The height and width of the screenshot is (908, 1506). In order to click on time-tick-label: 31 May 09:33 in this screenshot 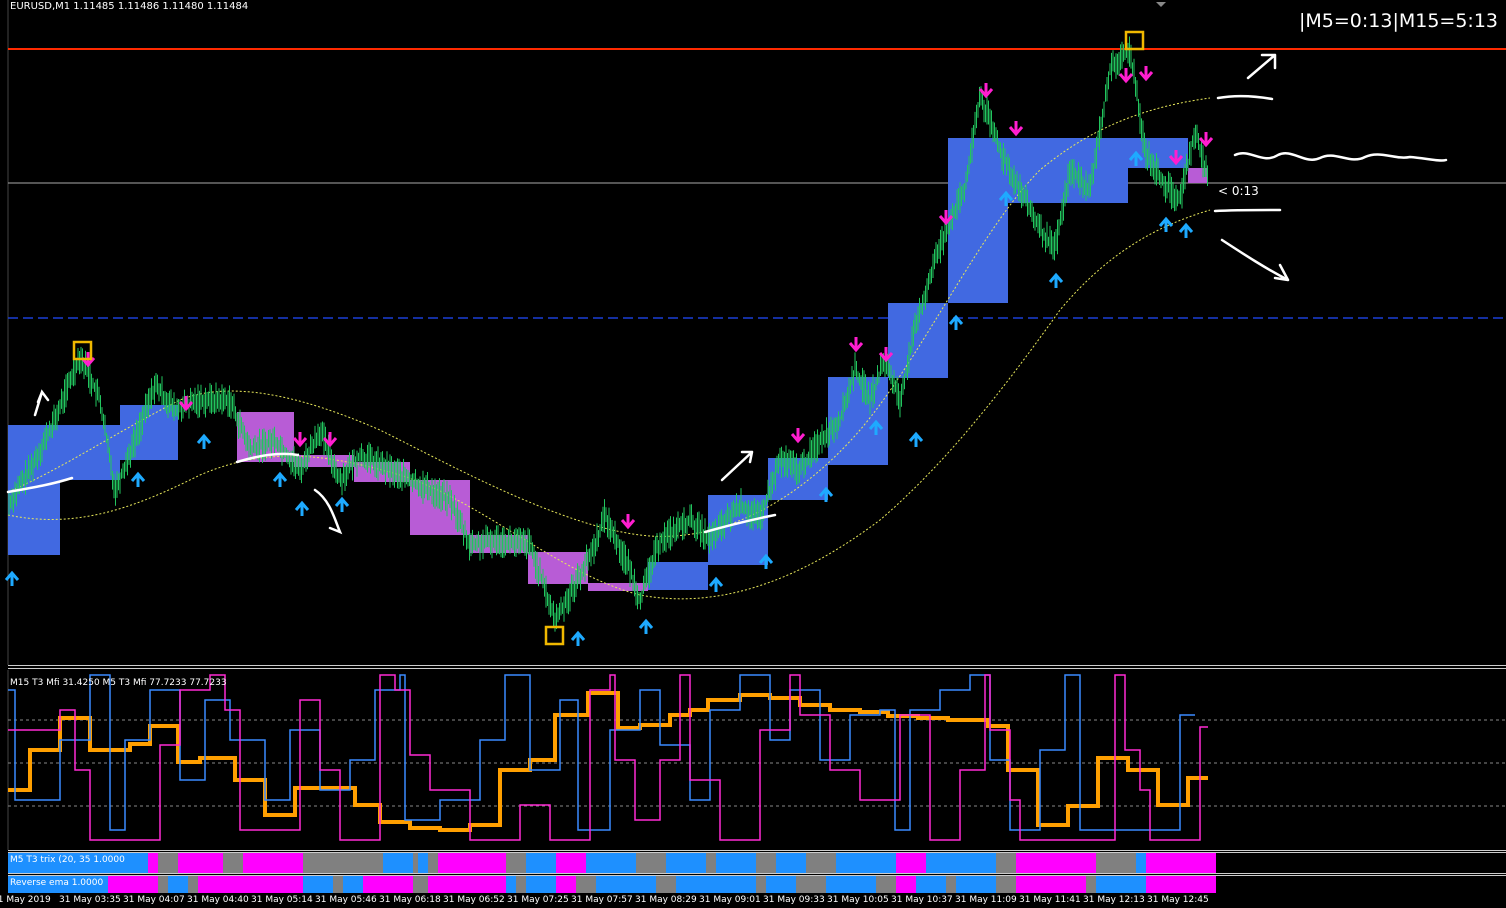, I will do `click(794, 900)`.